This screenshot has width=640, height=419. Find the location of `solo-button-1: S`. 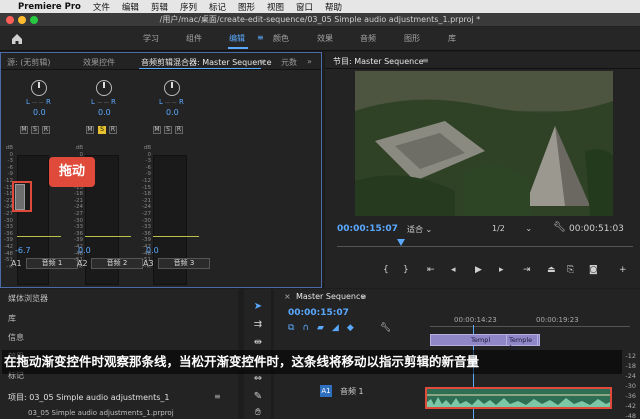

solo-button-1: S is located at coordinates (35, 130).